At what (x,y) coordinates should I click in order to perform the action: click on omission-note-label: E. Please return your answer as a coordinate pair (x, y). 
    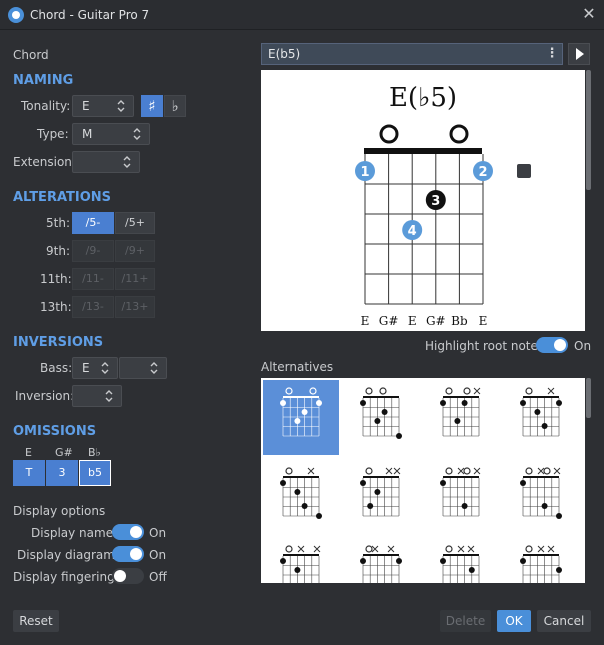
    Looking at the image, I should click on (28, 452).